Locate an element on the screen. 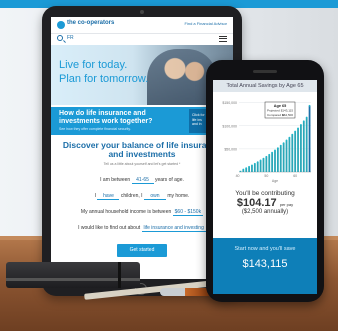 Image resolution: width=338 pixels, height=331 pixels. age-select: 41-65 is located at coordinates (142, 180).